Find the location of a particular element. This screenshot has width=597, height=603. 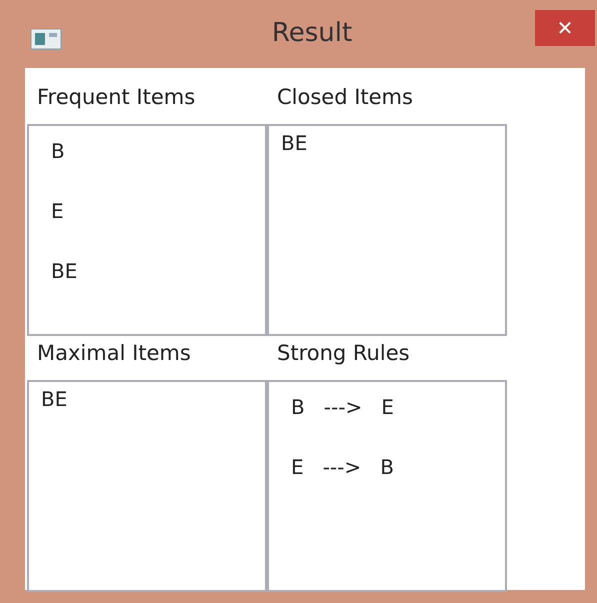

section-label: Strong Rules is located at coordinates (343, 353).